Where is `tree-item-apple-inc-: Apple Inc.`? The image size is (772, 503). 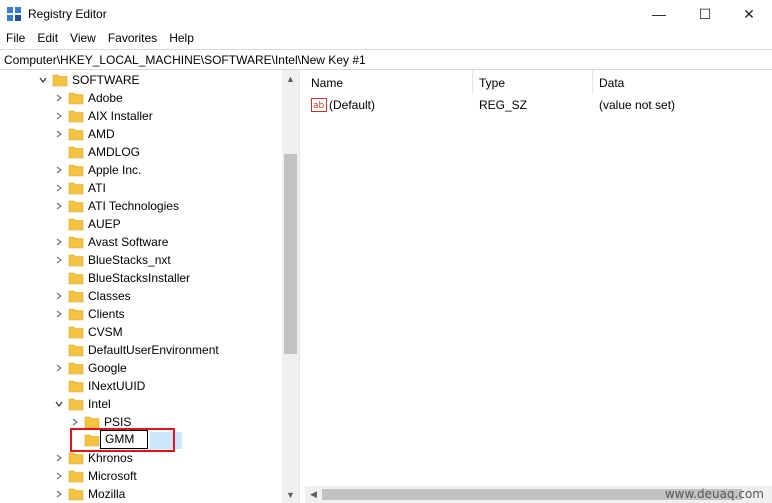
tree-item-apple-inc-: Apple Inc. is located at coordinates (97, 170).